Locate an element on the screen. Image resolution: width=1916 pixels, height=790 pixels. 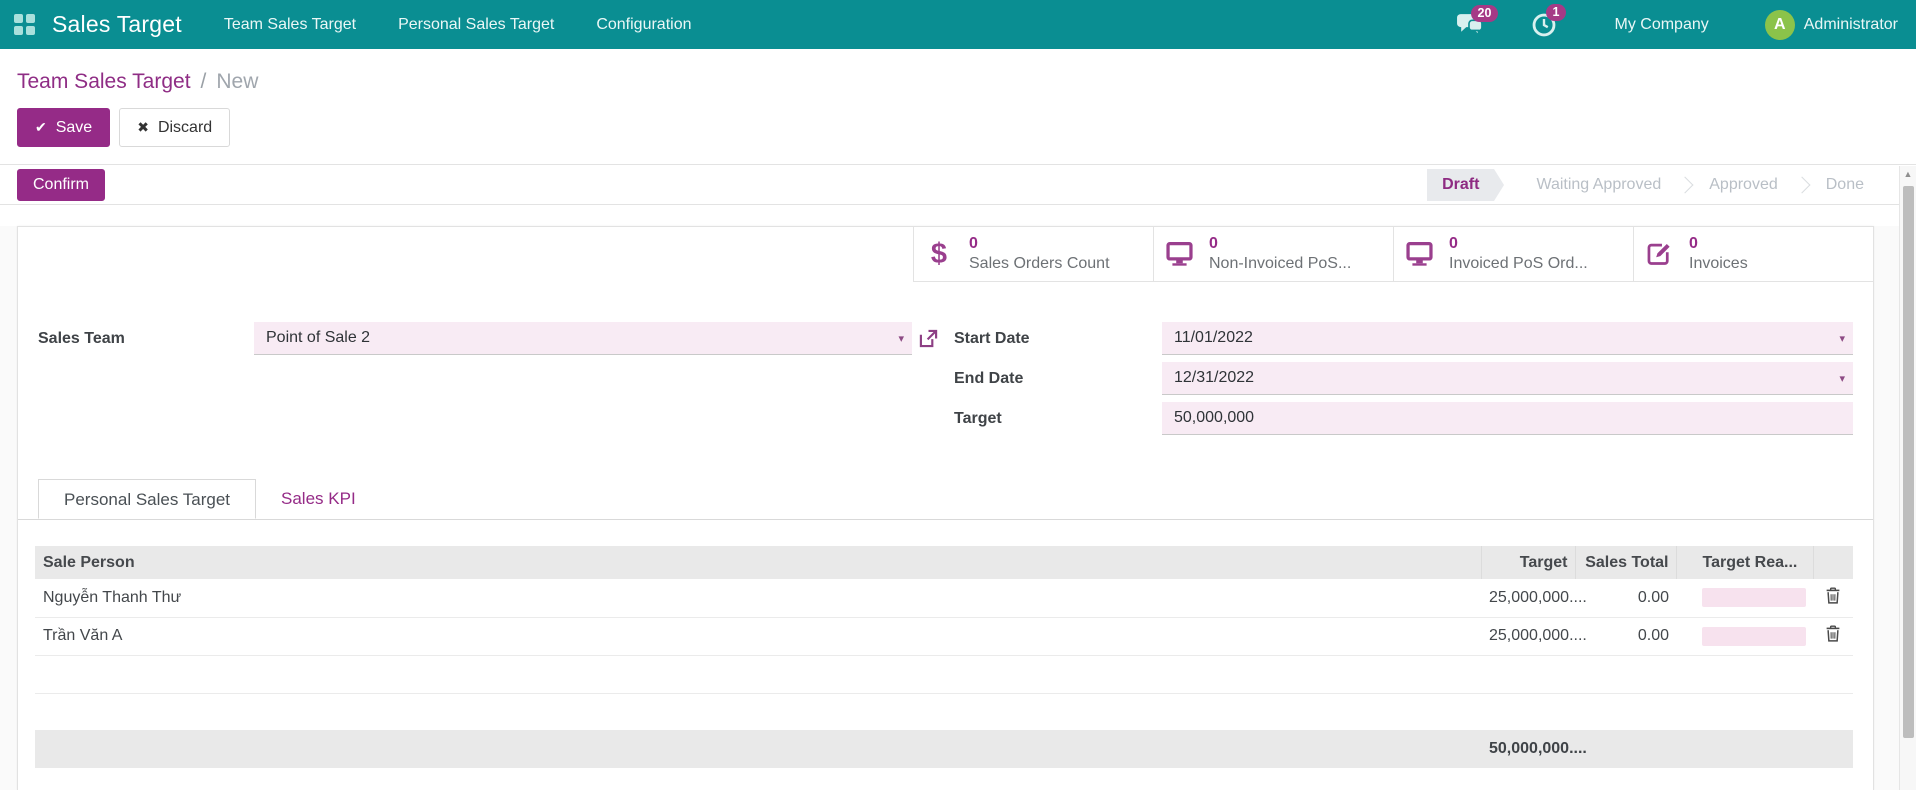
apps-menu-icon is located at coordinates (25, 24).